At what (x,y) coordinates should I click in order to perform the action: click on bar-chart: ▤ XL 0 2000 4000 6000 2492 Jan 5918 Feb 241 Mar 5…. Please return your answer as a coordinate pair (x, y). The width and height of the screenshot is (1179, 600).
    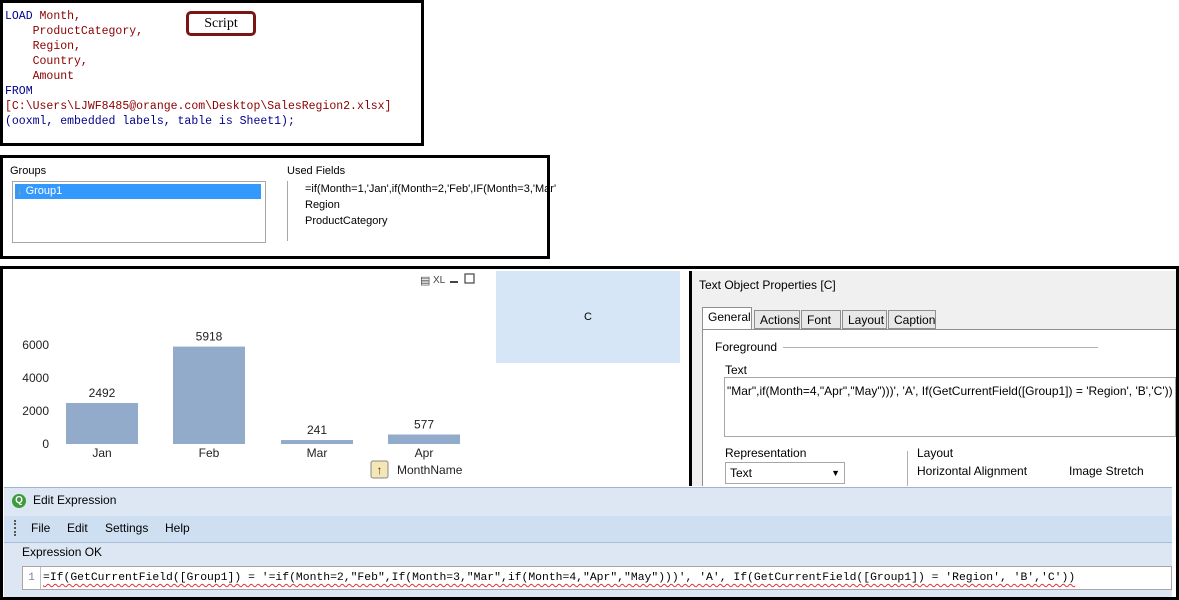
    Looking at the image, I should click on (241, 378).